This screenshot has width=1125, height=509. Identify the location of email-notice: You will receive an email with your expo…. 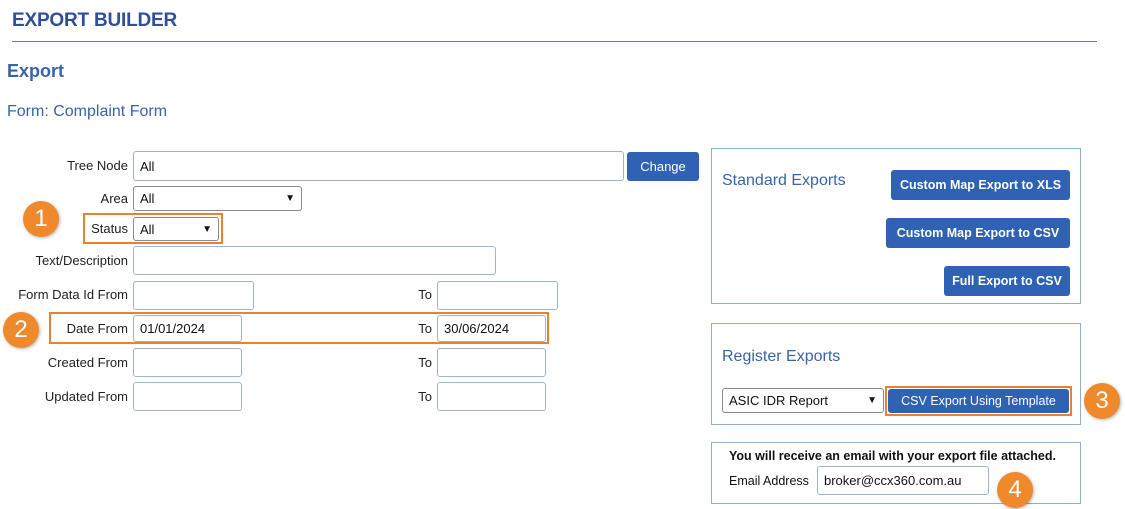
(892, 456).